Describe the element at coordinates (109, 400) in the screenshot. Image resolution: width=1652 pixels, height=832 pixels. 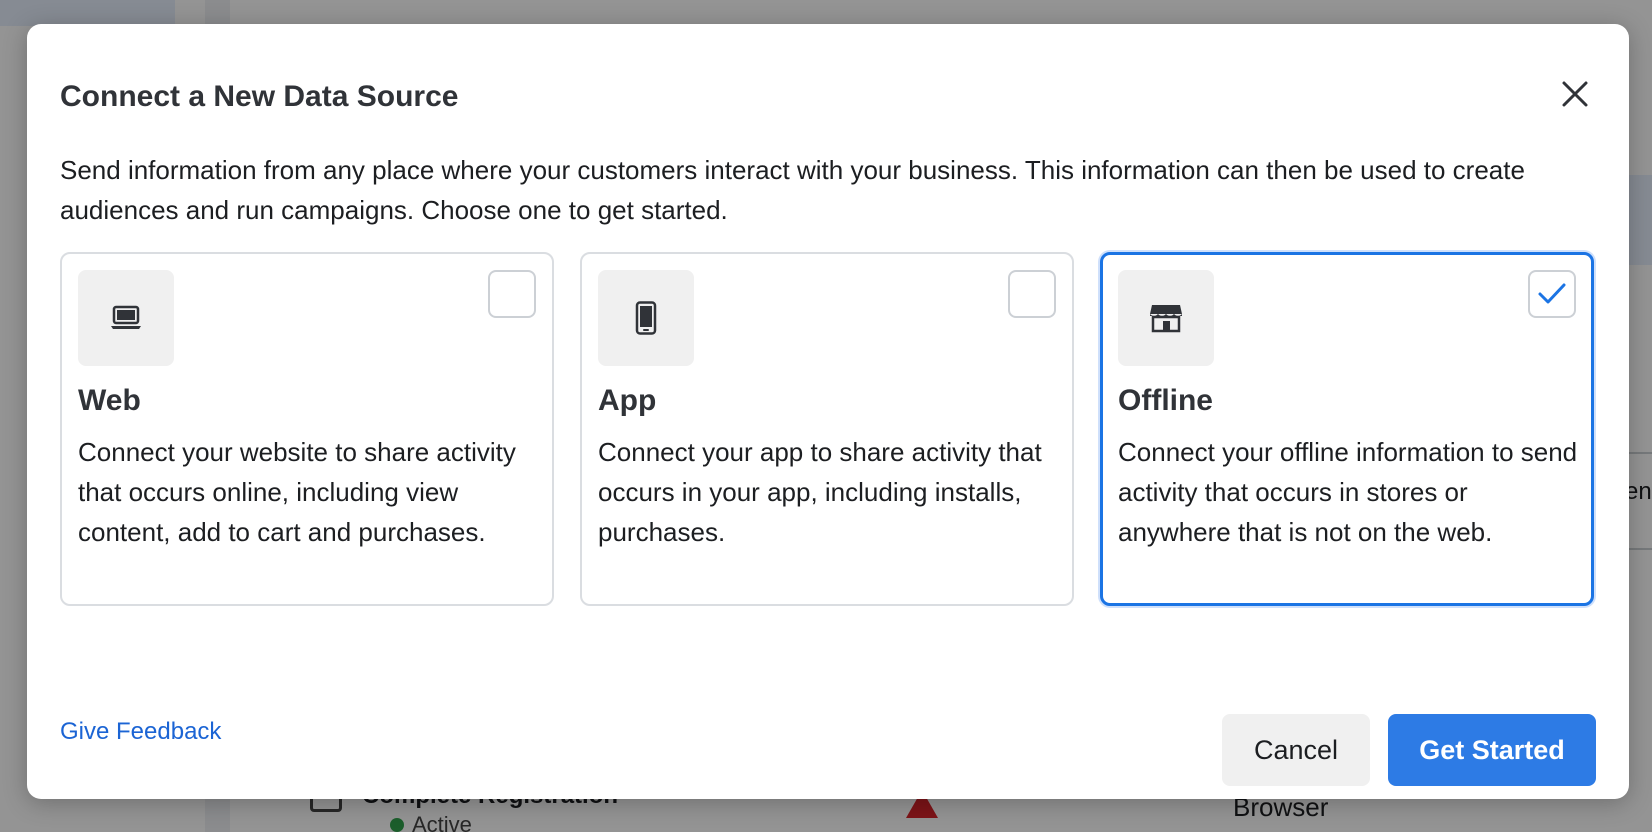
I see `option-title: Web` at that location.